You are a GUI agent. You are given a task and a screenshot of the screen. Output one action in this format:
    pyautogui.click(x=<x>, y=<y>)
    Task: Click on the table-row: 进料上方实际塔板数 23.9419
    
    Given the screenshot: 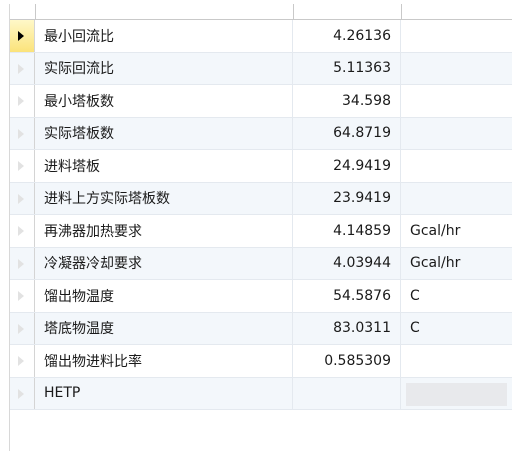 What is the action you would take?
    pyautogui.click(x=261, y=198)
    